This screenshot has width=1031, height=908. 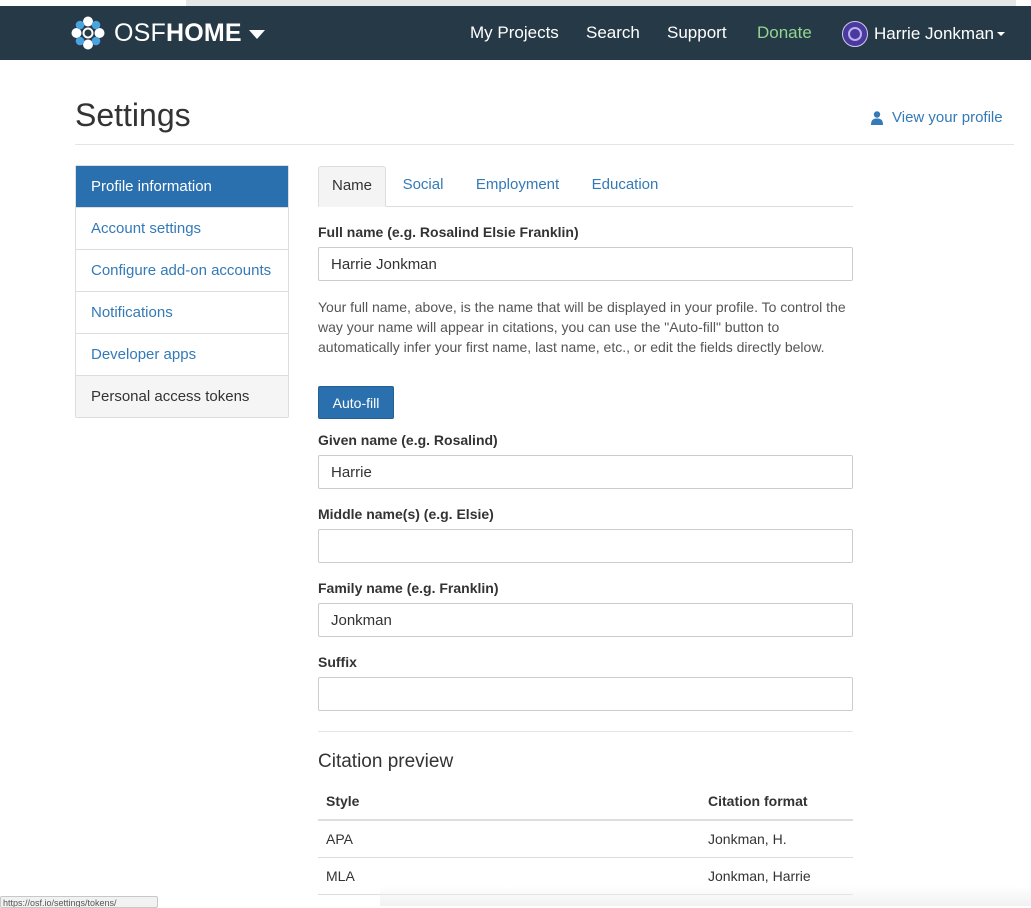 I want to click on citation-preview-title: Citation preview, so click(x=386, y=761).